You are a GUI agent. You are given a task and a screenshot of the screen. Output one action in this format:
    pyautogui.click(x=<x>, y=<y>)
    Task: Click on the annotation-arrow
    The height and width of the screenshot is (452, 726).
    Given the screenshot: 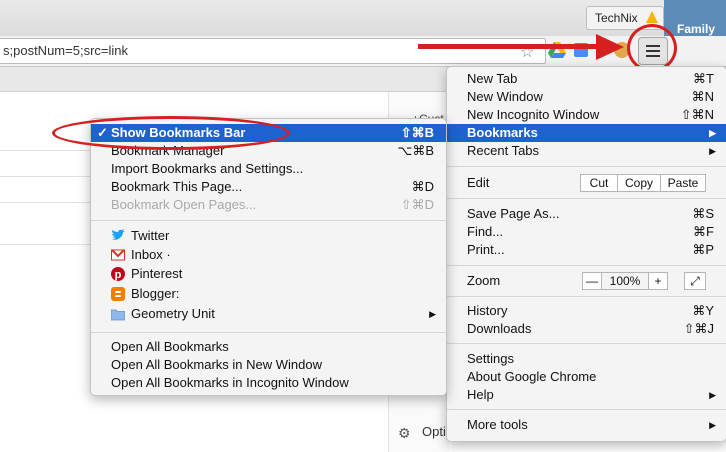 What is the action you would take?
    pyautogui.click(x=508, y=46)
    